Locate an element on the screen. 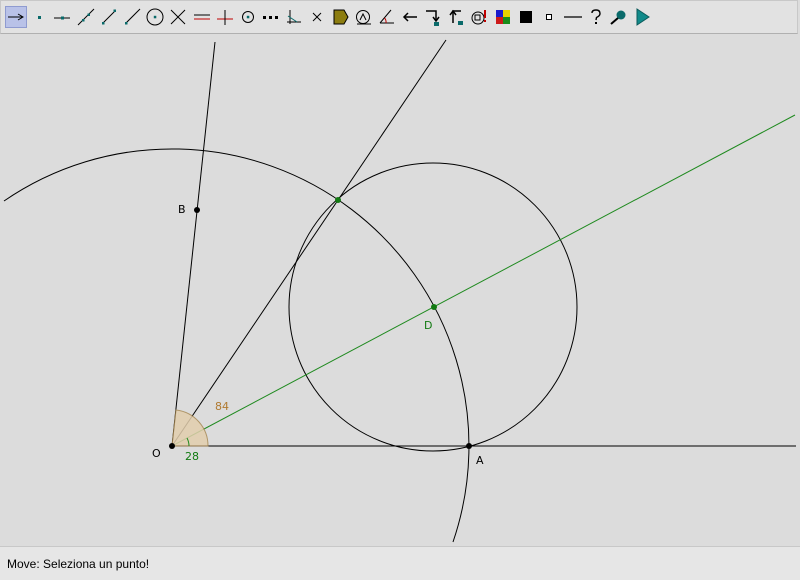 The image size is (800, 580). point-on-object-tool-button is located at coordinates (62, 17).